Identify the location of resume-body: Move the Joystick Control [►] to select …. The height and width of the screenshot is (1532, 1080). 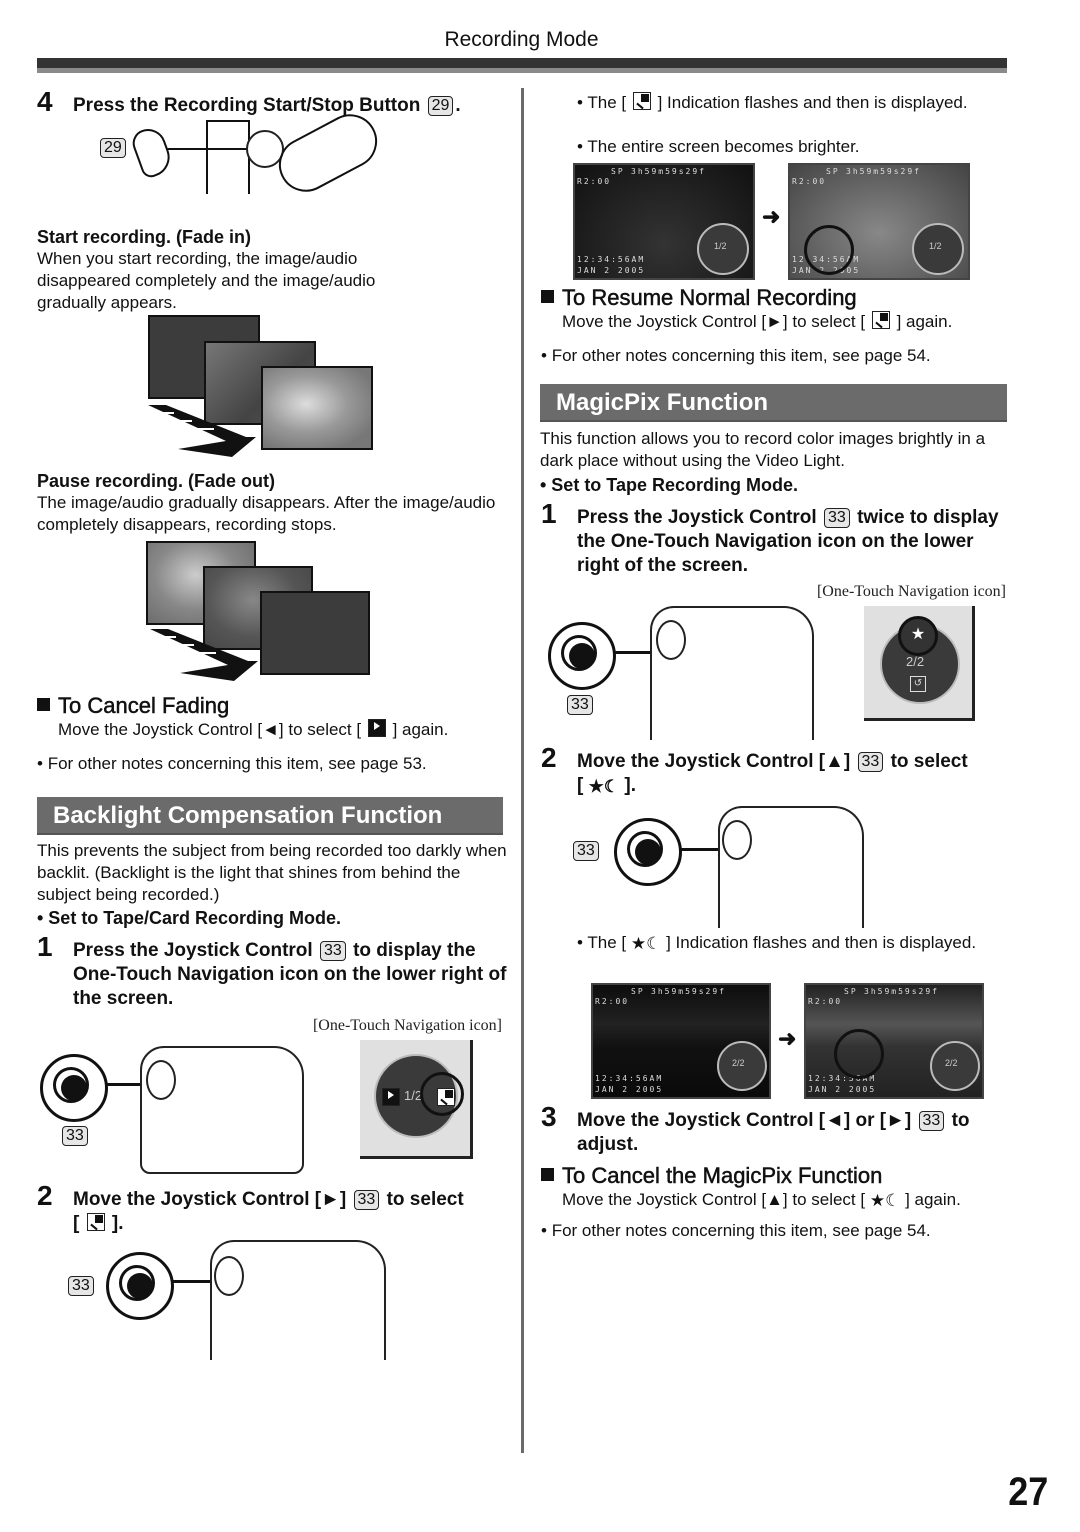
(757, 321).